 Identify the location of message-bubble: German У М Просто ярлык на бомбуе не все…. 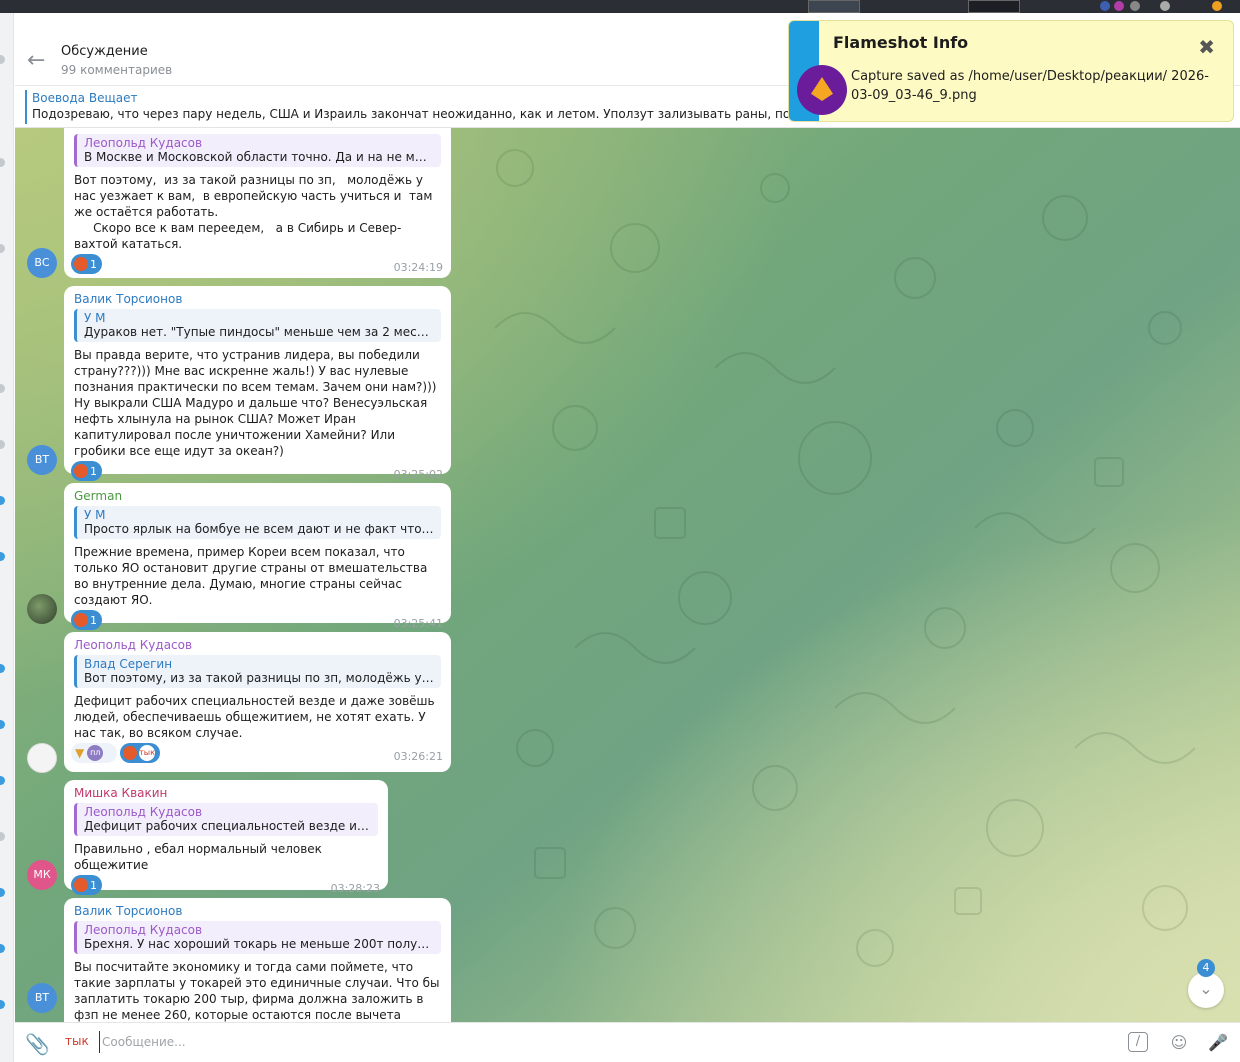
(257, 556).